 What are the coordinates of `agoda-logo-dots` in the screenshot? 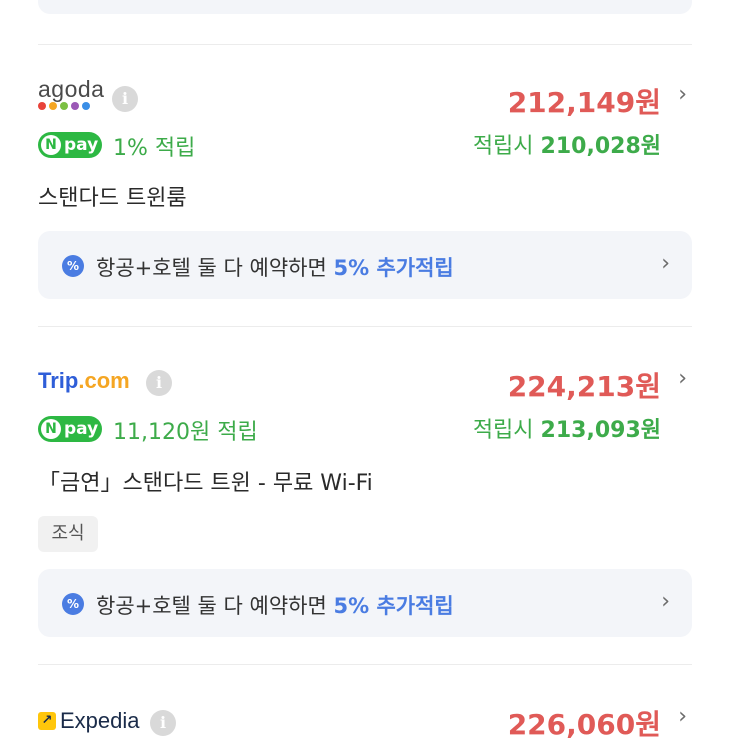 It's located at (64, 106).